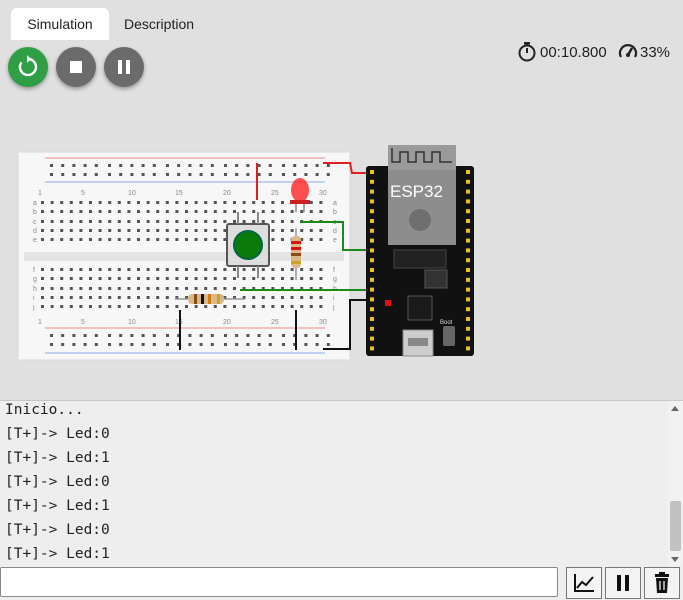 The image size is (683, 600). Describe the element at coordinates (159, 24) in the screenshot. I see `tab-description: Description` at that location.